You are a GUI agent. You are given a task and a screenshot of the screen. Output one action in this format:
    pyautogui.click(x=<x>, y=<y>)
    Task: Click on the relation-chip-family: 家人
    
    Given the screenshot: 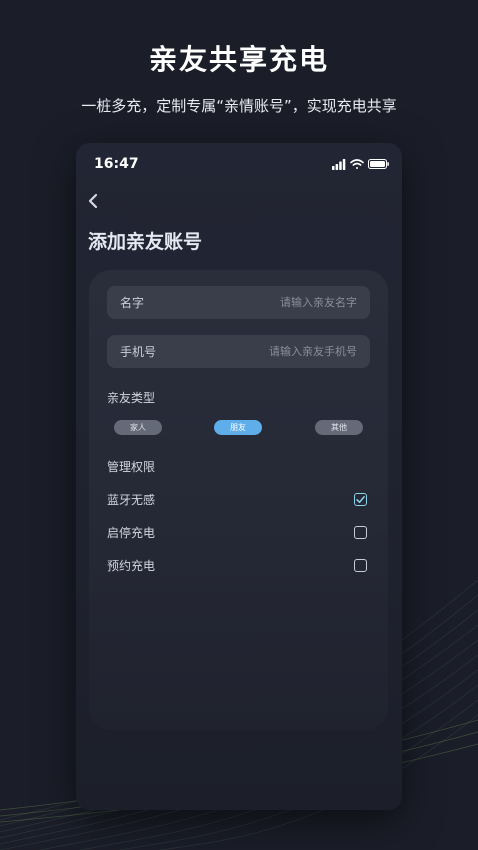 What is the action you would take?
    pyautogui.click(x=138, y=427)
    